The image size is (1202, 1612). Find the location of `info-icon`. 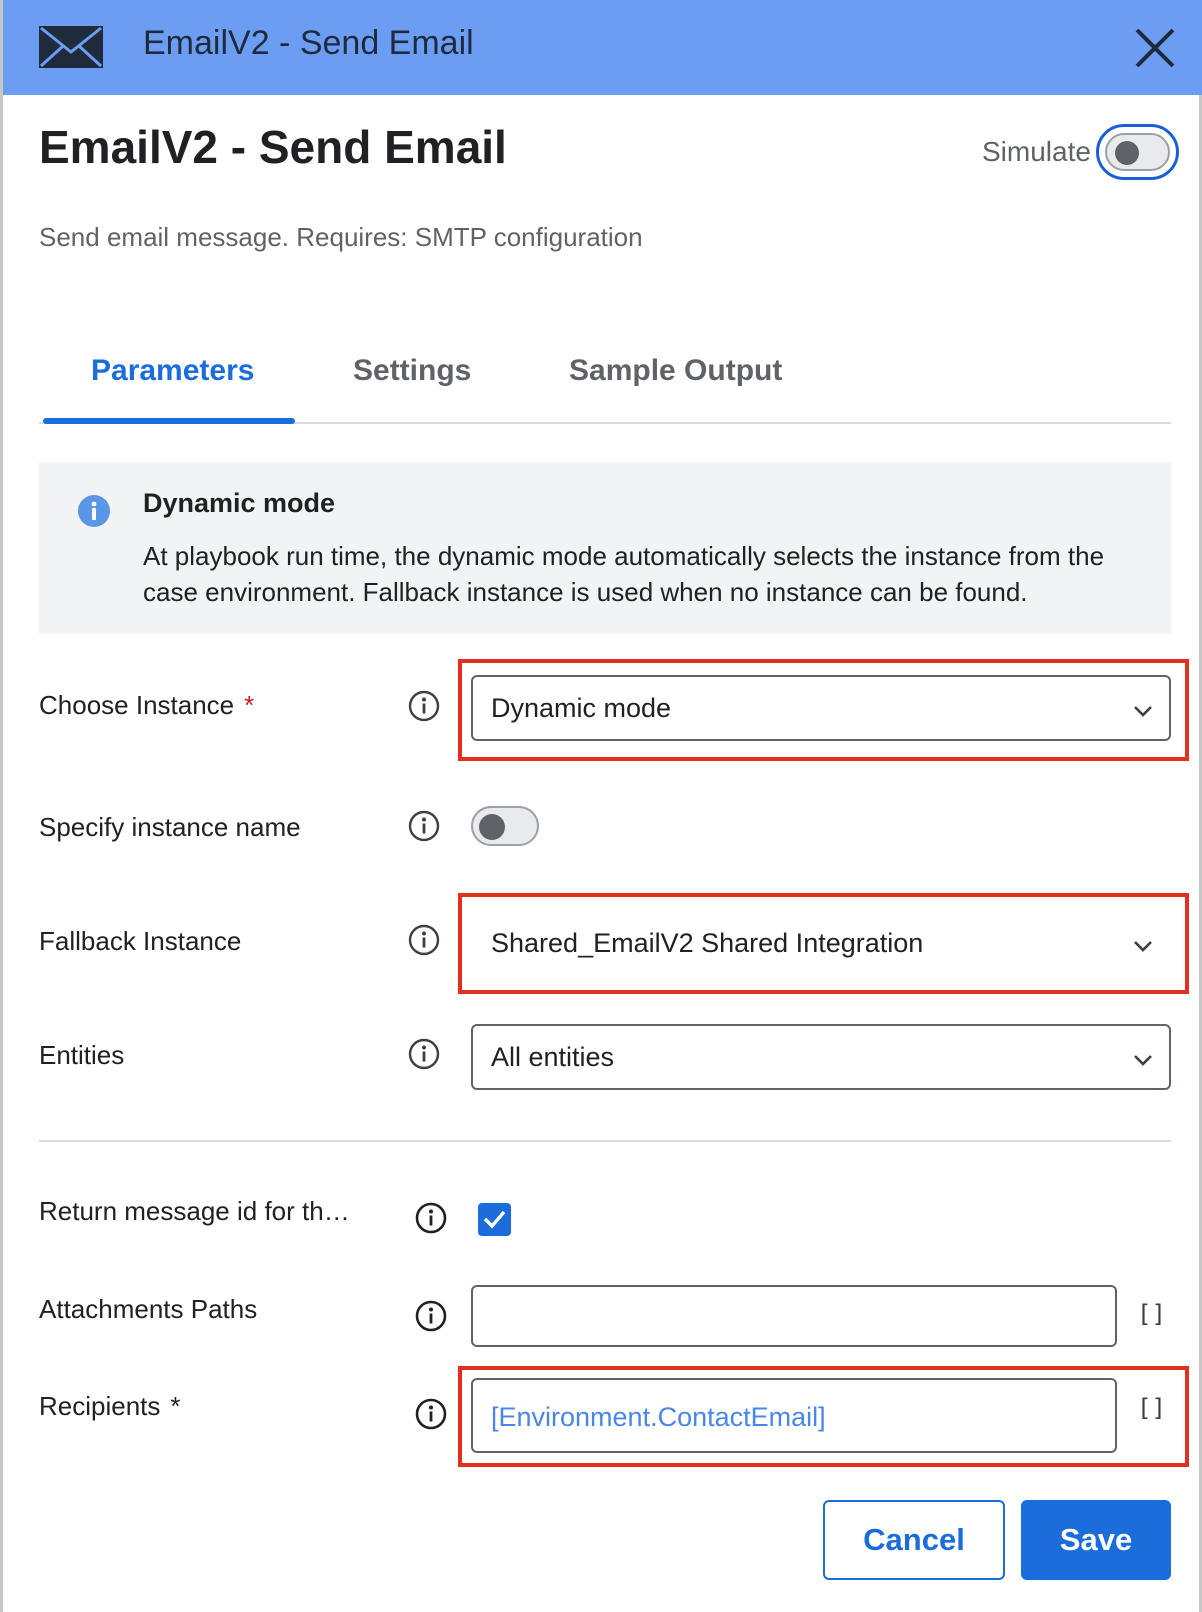

info-icon is located at coordinates (94, 511).